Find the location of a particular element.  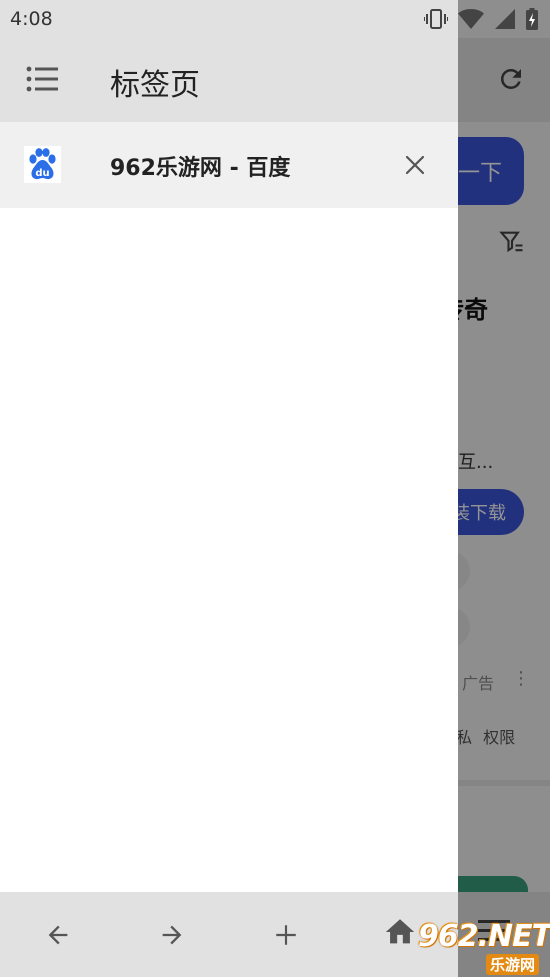

status-bar: 4:08 is located at coordinates (275, 19).